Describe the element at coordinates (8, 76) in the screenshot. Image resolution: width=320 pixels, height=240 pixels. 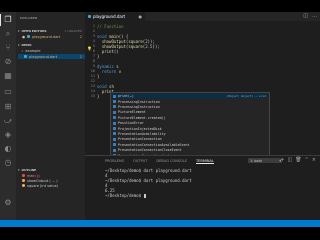
I see `extensions-icon: ▦` at that location.